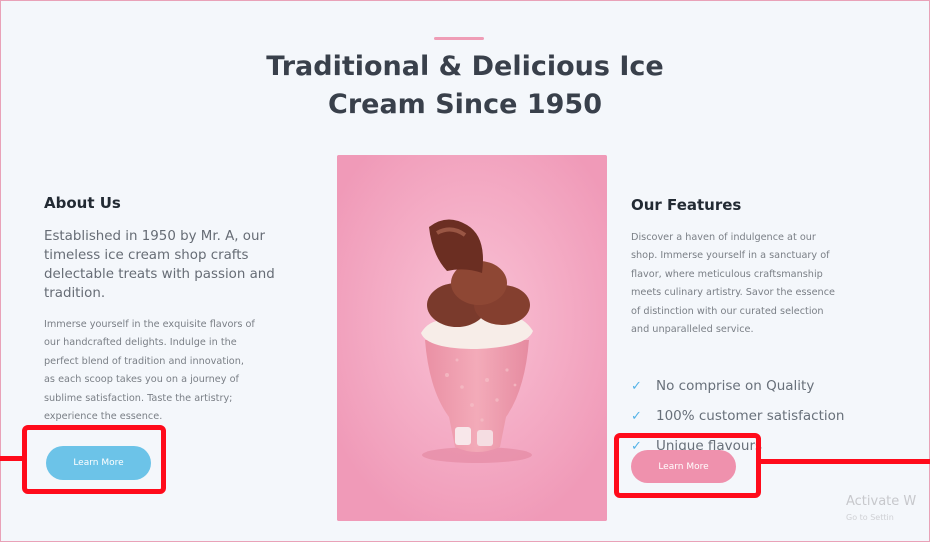 The height and width of the screenshot is (542, 930). What do you see at coordinates (692, 330) in the screenshot?
I see `features-body-line: and unparalleled service.` at bounding box center [692, 330].